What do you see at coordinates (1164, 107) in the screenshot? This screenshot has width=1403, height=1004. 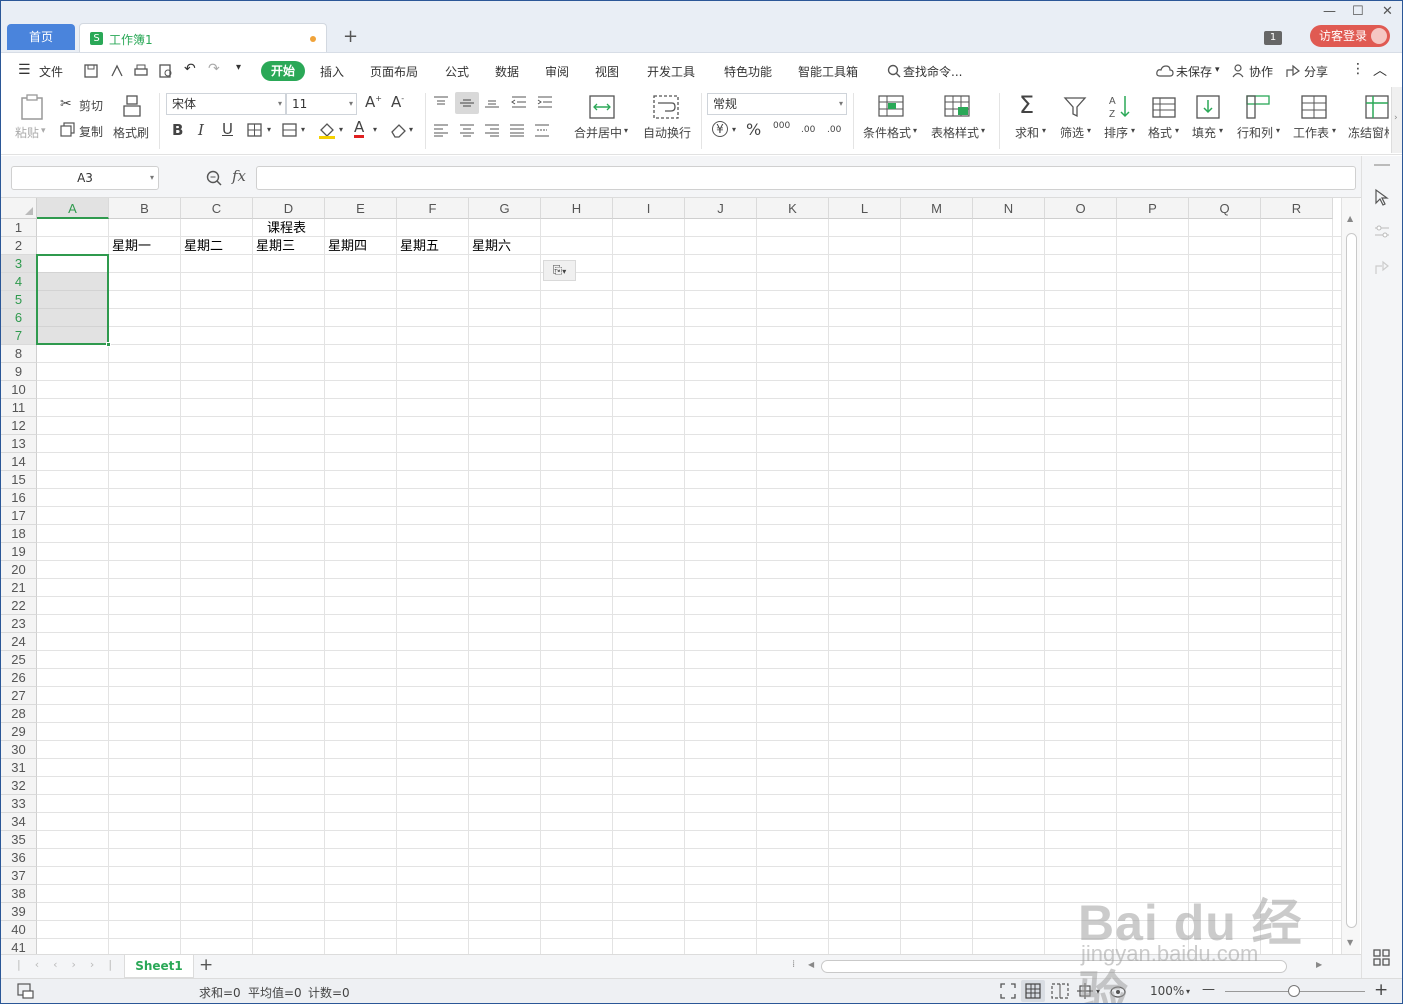 I see `format-icon` at bounding box center [1164, 107].